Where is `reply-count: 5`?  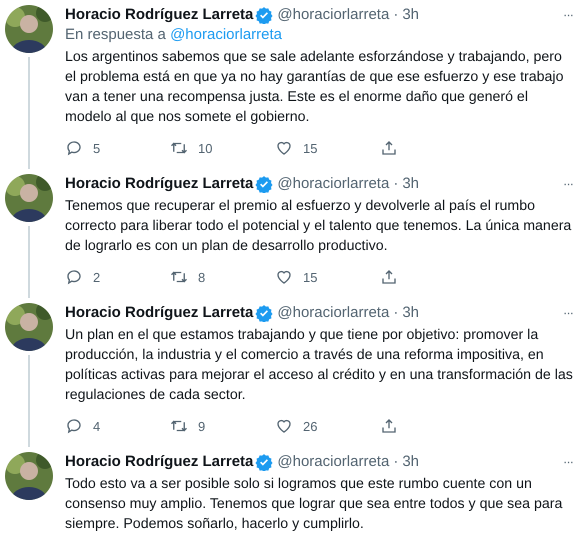
reply-count: 5 is located at coordinates (96, 148).